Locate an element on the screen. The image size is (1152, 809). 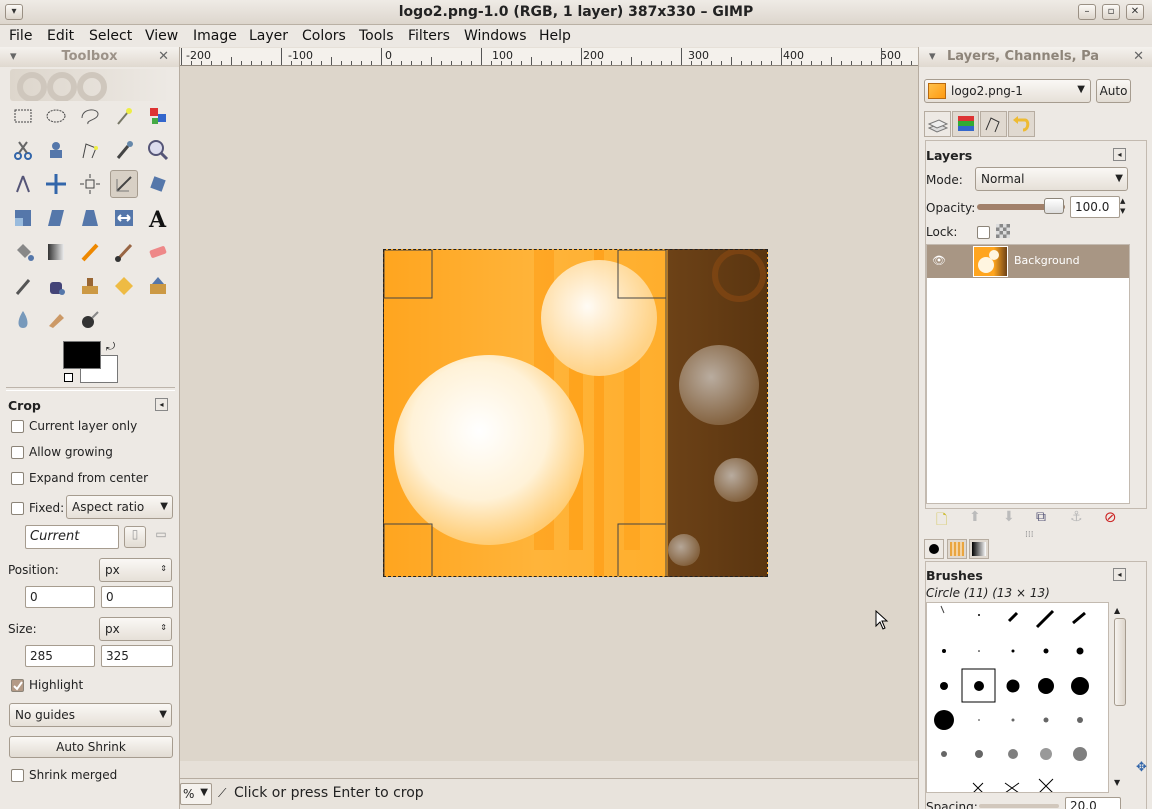
bucket-fill-tool-icon is located at coordinates (23, 252).